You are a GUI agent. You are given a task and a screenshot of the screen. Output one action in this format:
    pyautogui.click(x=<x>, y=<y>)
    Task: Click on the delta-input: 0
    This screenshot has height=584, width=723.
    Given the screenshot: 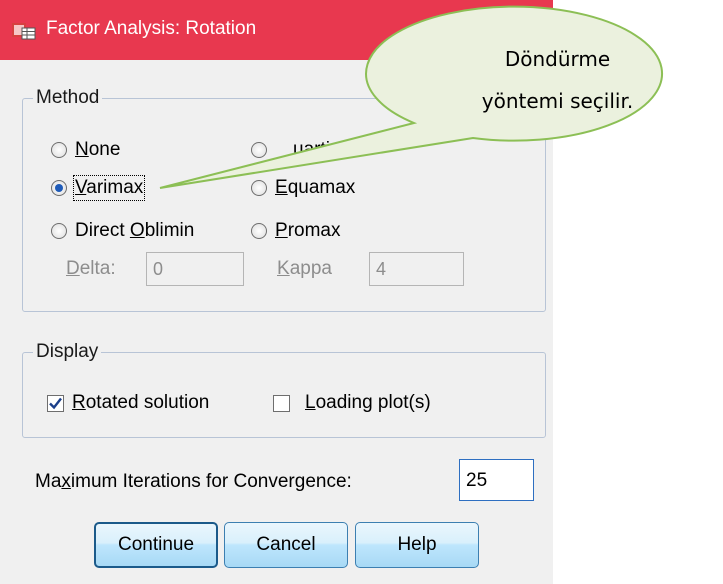 What is the action you would take?
    pyautogui.click(x=195, y=269)
    